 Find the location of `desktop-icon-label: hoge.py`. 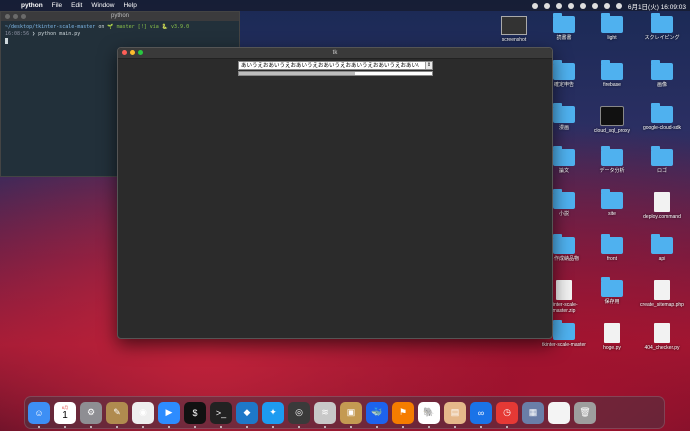

desktop-icon-label: hoge.py is located at coordinates (612, 348).